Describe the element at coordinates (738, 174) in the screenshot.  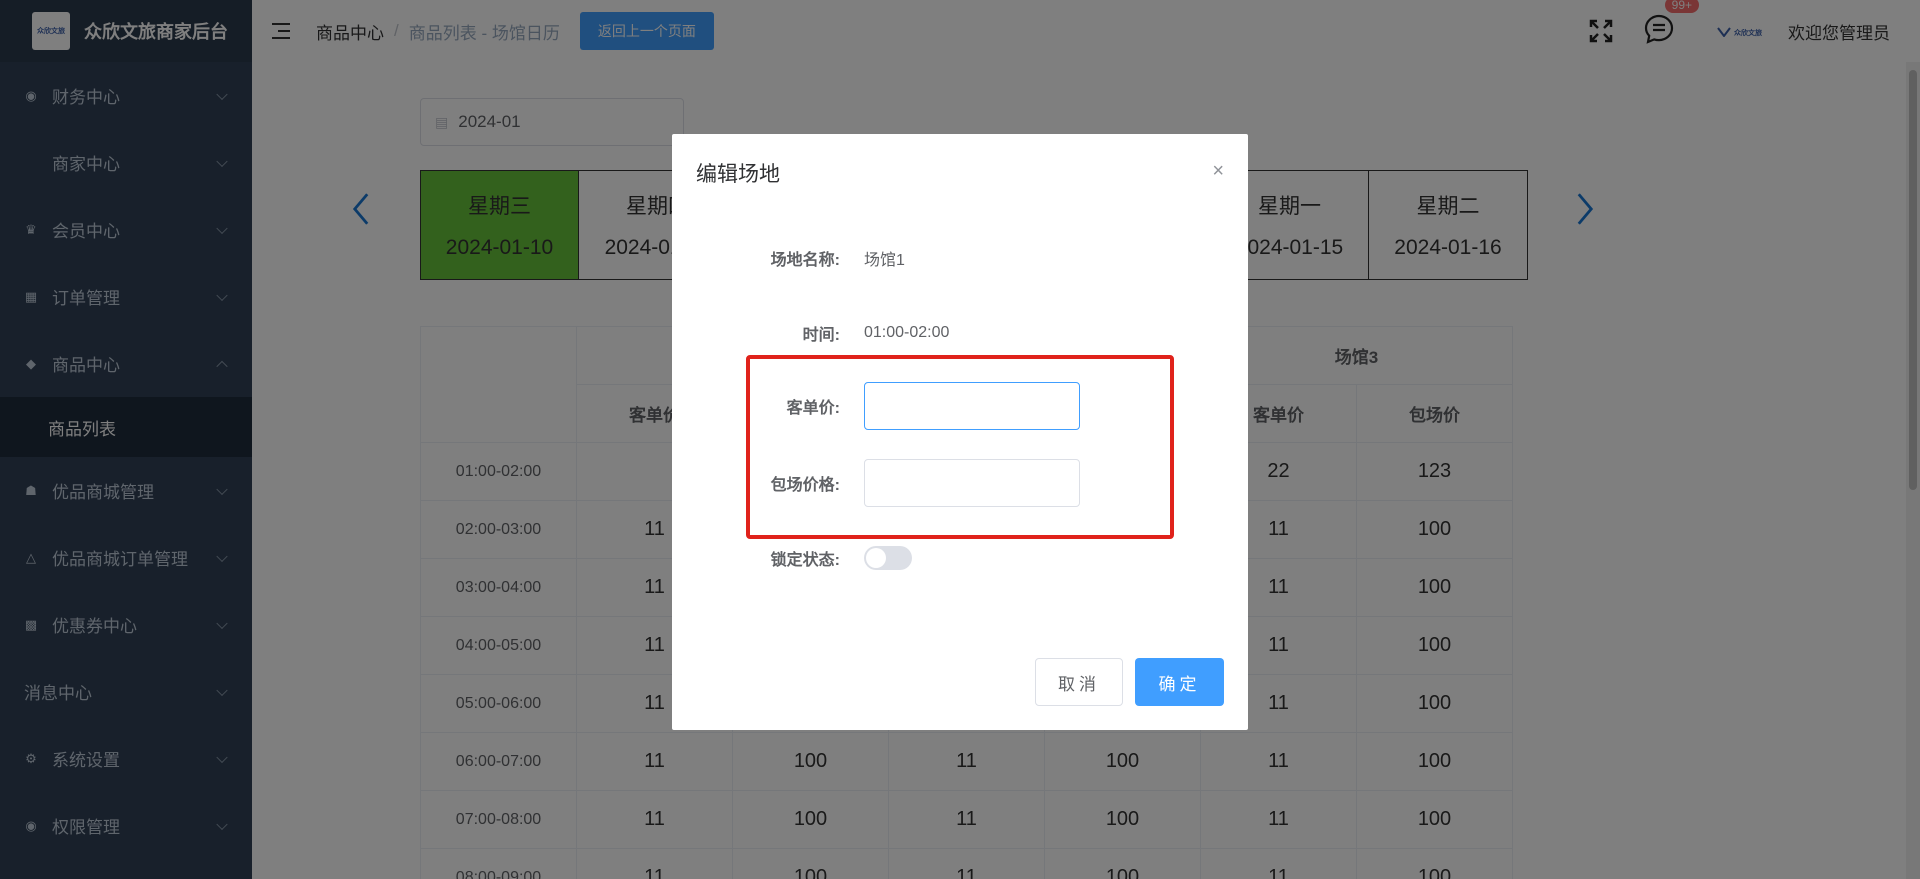
I see `dialog-title: 编辑场地` at that location.